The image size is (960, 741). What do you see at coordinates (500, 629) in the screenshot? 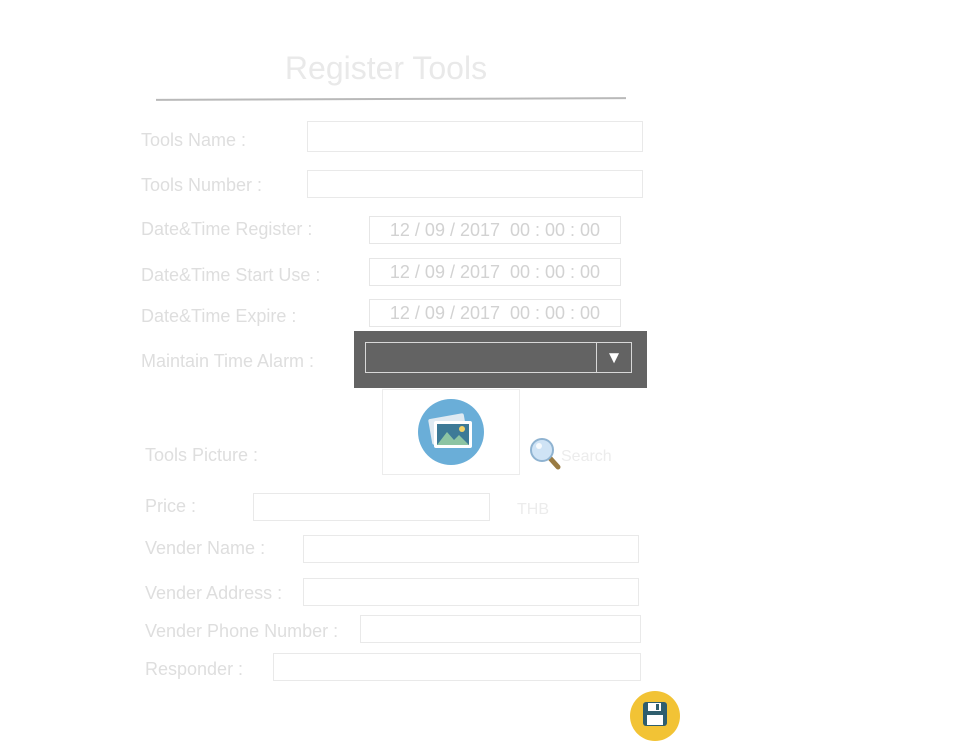
I see `vender-phone-input` at bounding box center [500, 629].